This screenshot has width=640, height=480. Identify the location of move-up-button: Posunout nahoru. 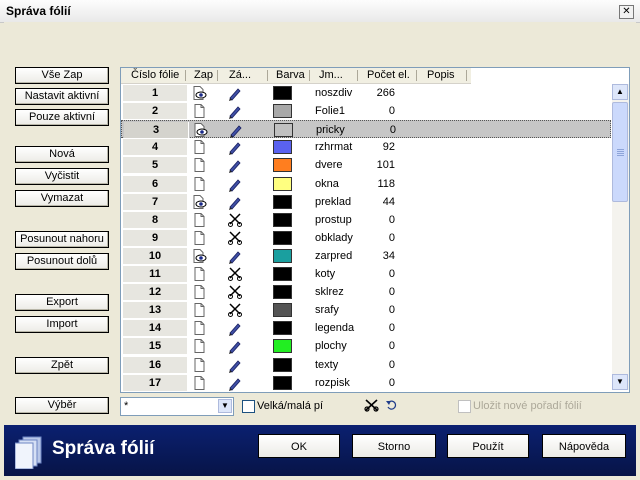
(62, 239).